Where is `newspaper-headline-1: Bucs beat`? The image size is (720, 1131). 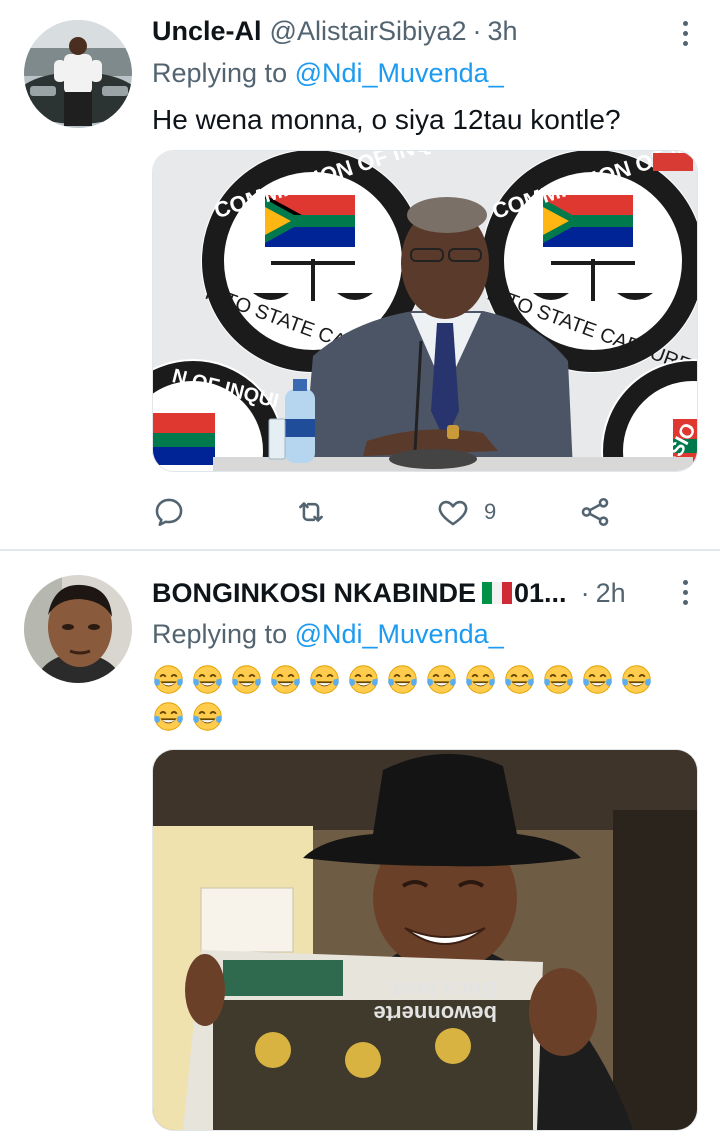 newspaper-headline-1: Bucs beat is located at coordinates (444, 989).